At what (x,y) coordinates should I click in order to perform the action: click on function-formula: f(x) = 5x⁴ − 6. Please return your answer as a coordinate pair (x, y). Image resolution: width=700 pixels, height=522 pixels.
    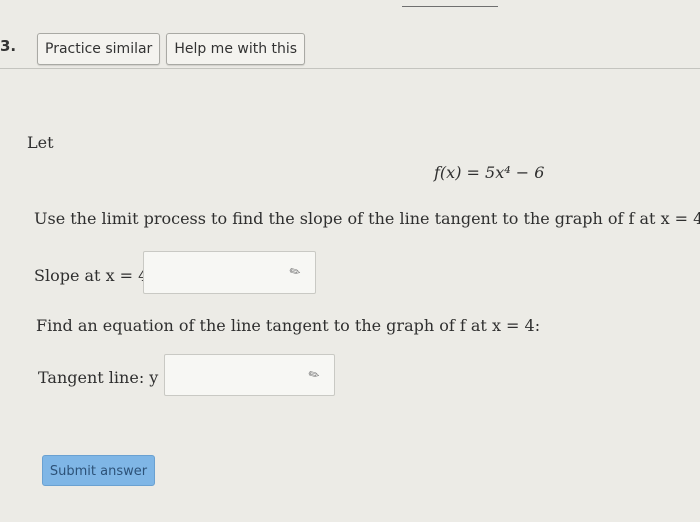
    Looking at the image, I should click on (489, 172).